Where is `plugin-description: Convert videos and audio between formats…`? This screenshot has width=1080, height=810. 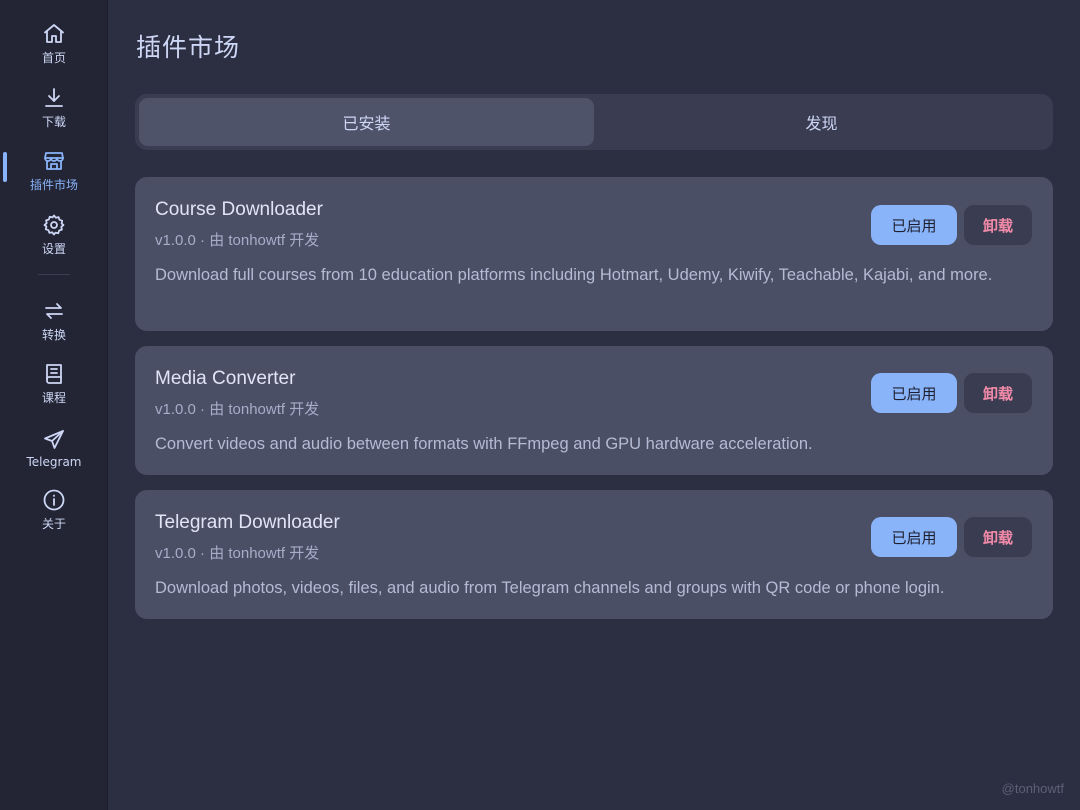
plugin-description: Convert videos and audio between formats… is located at coordinates (484, 444).